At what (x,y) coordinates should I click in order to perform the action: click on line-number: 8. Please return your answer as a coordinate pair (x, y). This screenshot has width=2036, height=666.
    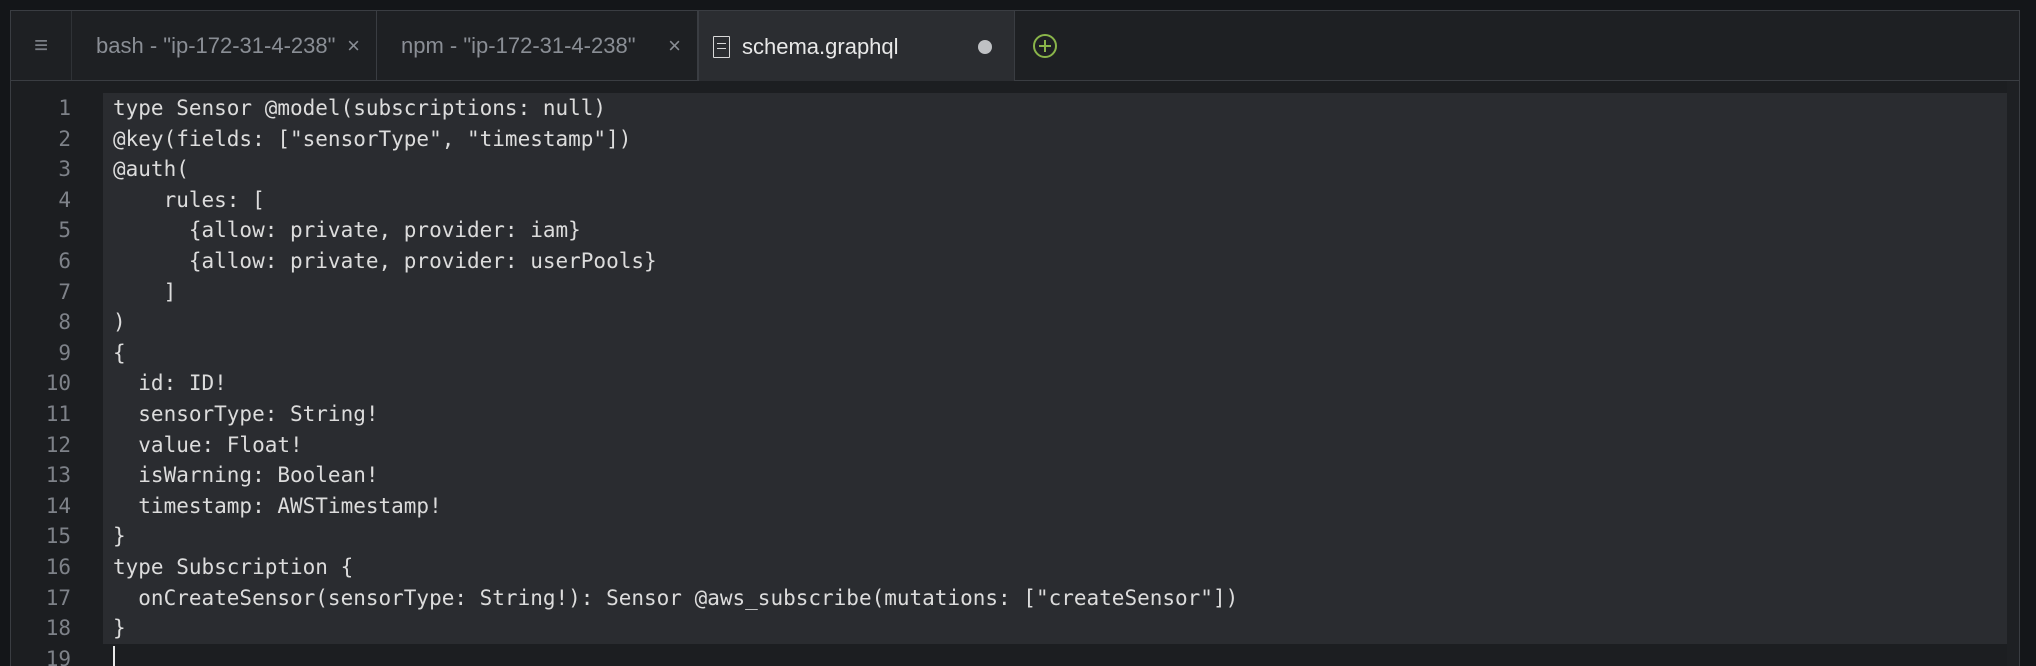
    Looking at the image, I should click on (64, 322).